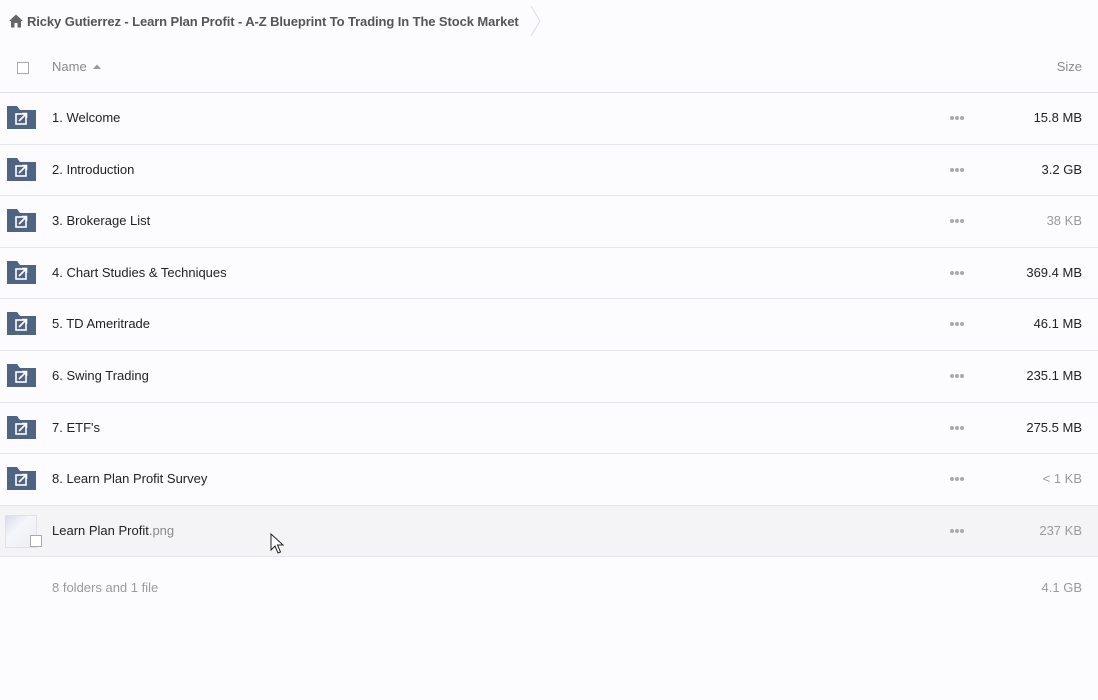  I want to click on item-name: Learn Plan Profit.png, so click(113, 530).